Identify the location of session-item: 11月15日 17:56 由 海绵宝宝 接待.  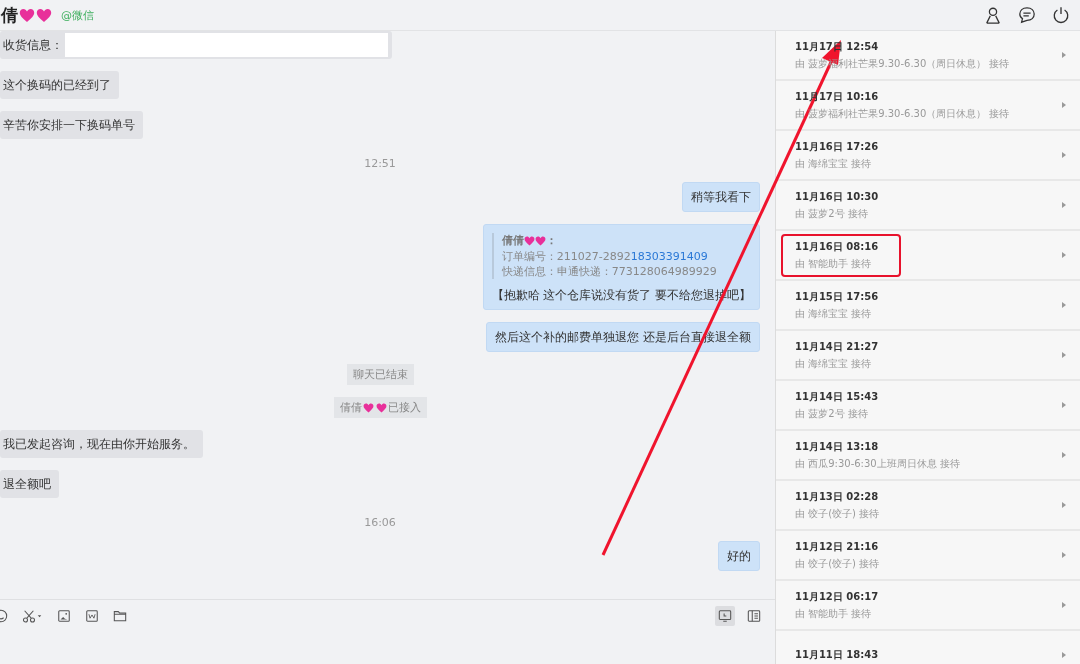
(928, 306).